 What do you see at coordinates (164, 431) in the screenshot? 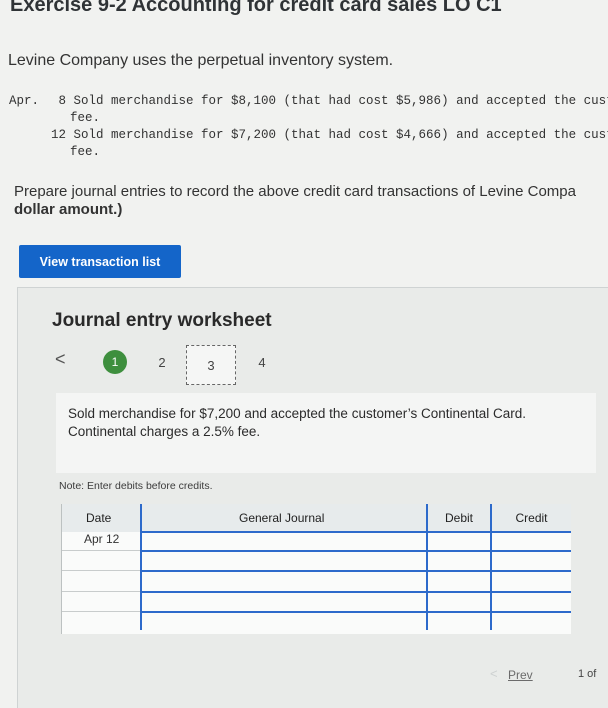
I see `description-line-2: Continental charges a 2.5% fee.` at bounding box center [164, 431].